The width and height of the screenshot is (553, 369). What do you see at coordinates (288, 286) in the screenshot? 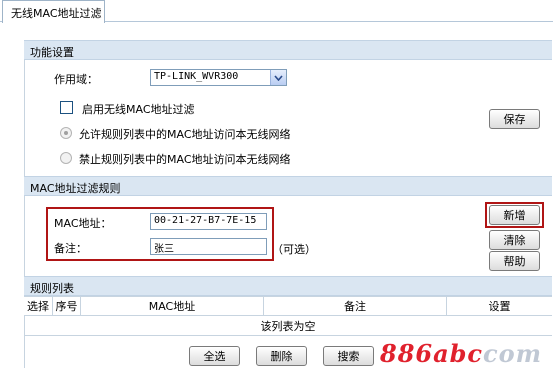
I see `section-header-rule-list: 规则列表` at bounding box center [288, 286].